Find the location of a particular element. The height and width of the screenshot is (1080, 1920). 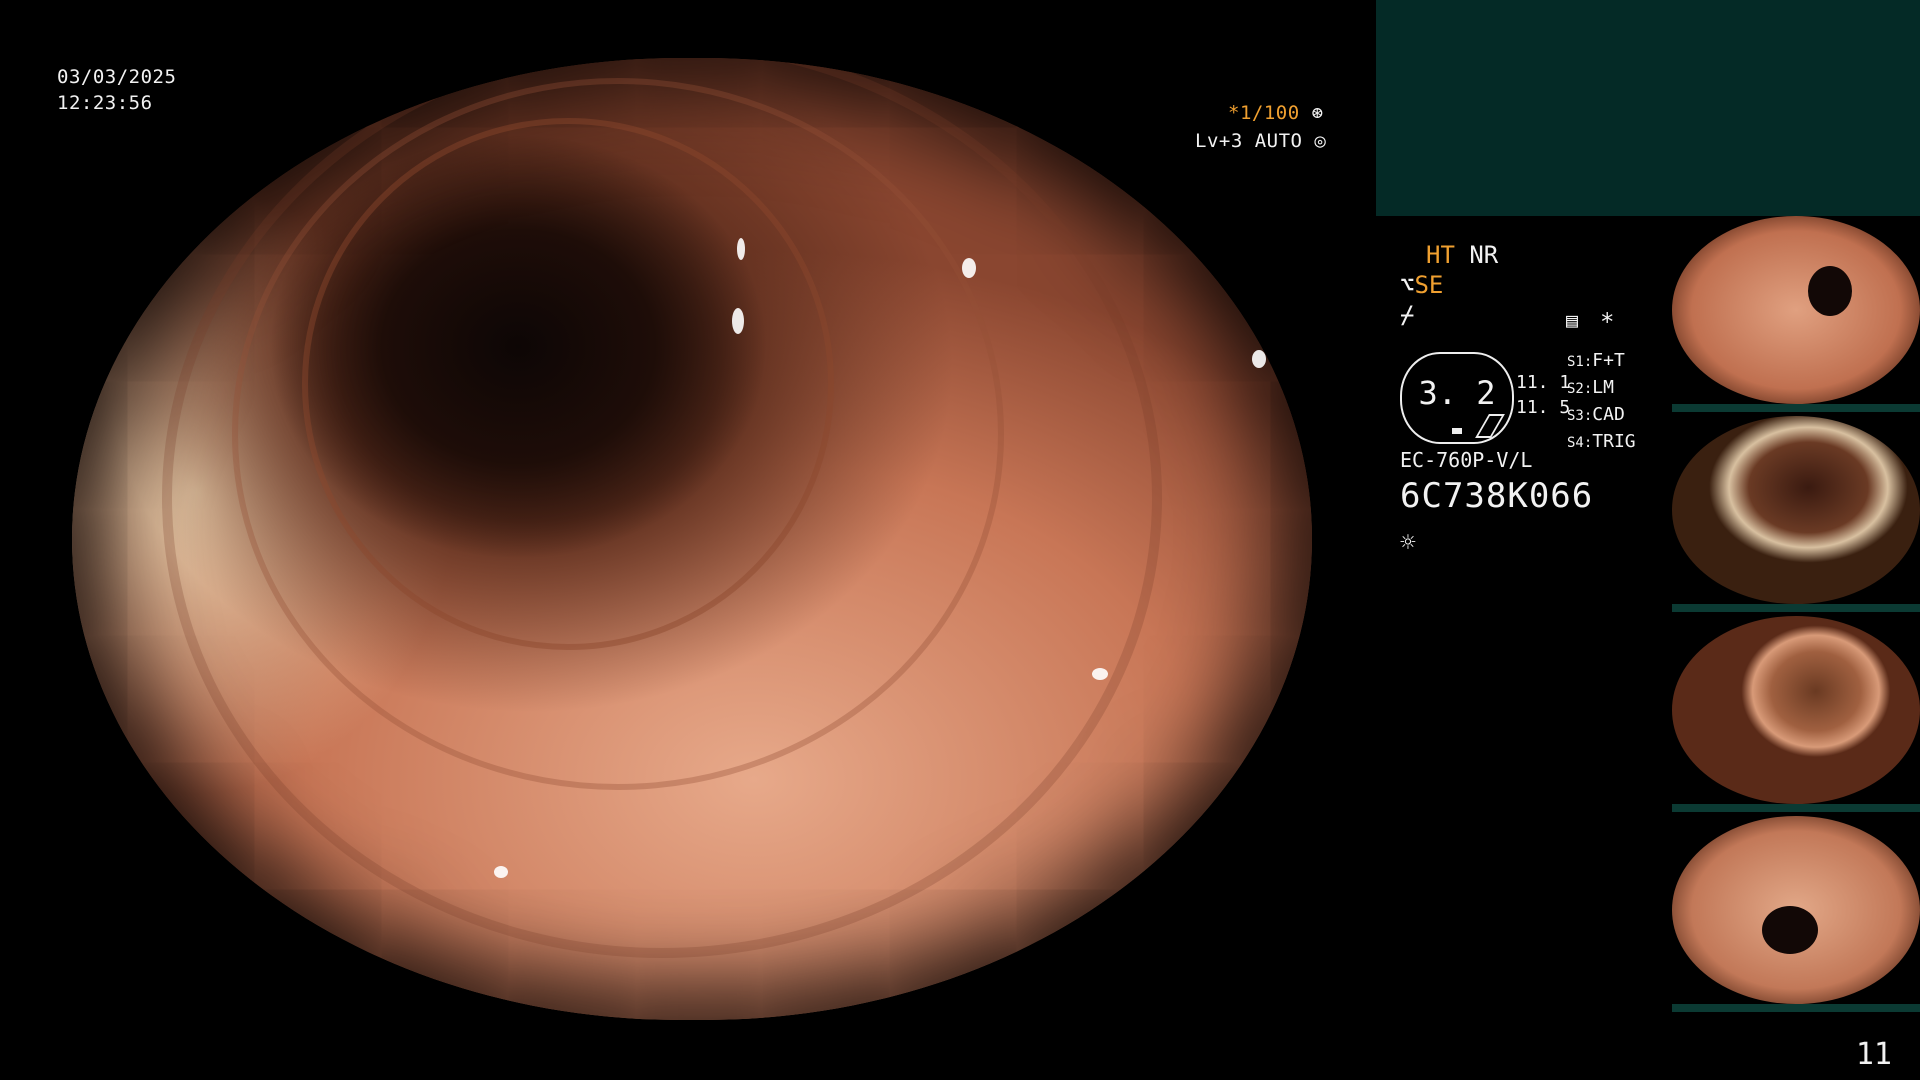

level-indicator: Lv+3 AUTO ◎ is located at coordinates (1260, 141).